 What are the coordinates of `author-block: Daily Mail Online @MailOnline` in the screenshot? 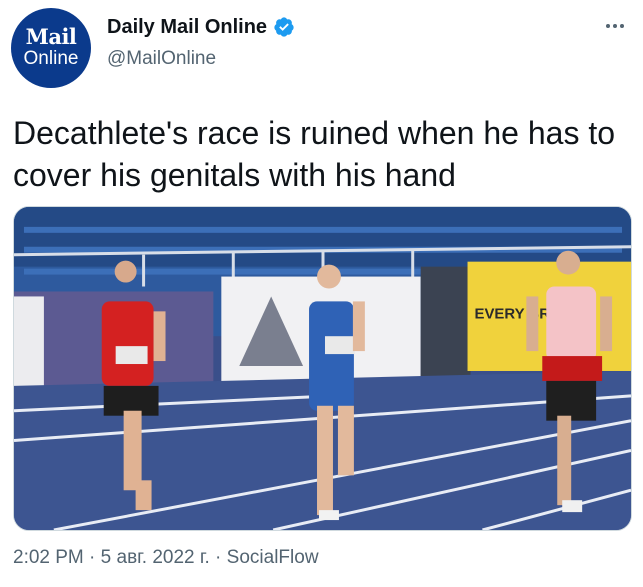 It's located at (201, 43).